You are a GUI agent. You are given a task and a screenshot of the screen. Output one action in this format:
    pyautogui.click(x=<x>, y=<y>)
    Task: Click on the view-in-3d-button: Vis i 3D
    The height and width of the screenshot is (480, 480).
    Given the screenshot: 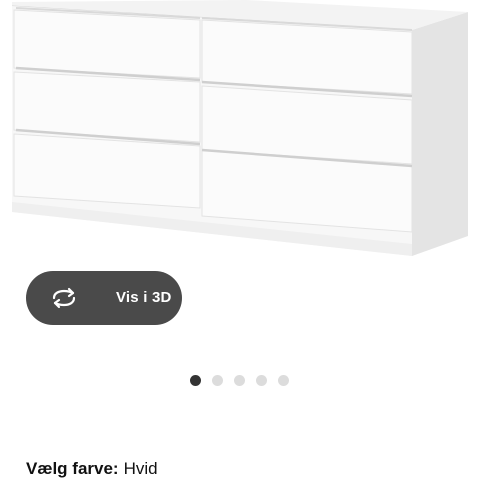 What is the action you would take?
    pyautogui.click(x=104, y=298)
    